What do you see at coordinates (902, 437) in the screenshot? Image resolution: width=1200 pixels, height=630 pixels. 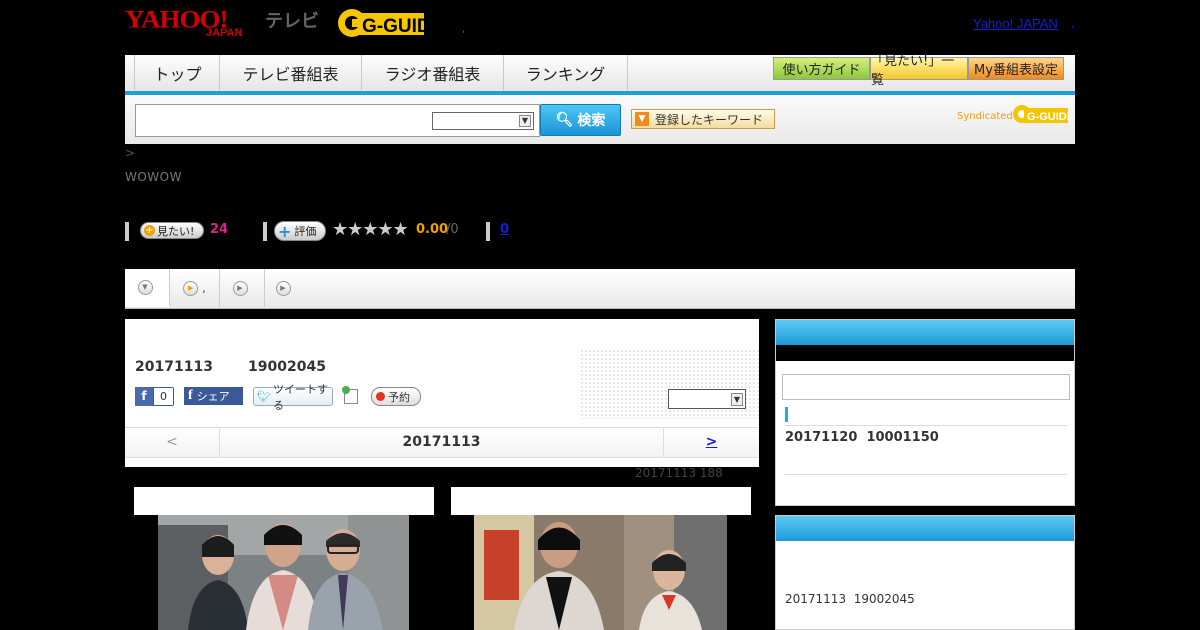 I see `sidebar-item-id: 10001150` at bounding box center [902, 437].